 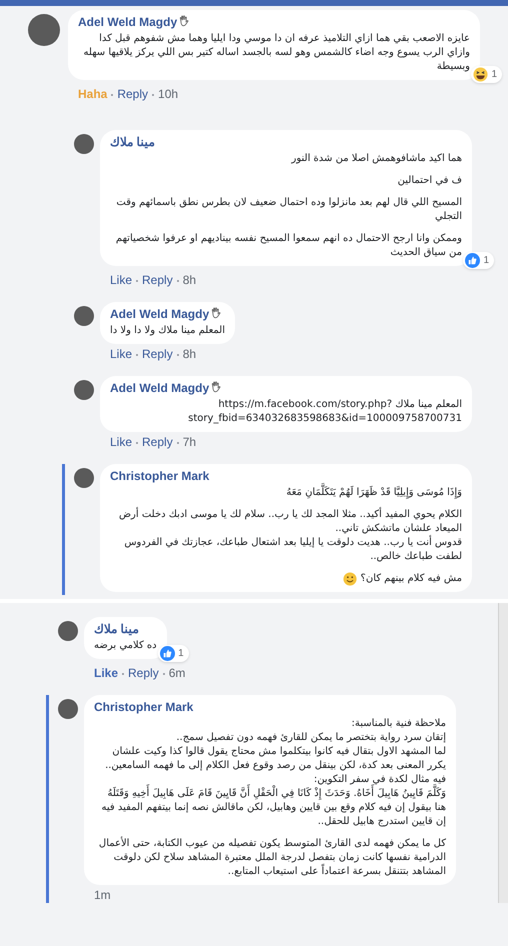 I want to click on scrollbar, so click(x=503, y=753).